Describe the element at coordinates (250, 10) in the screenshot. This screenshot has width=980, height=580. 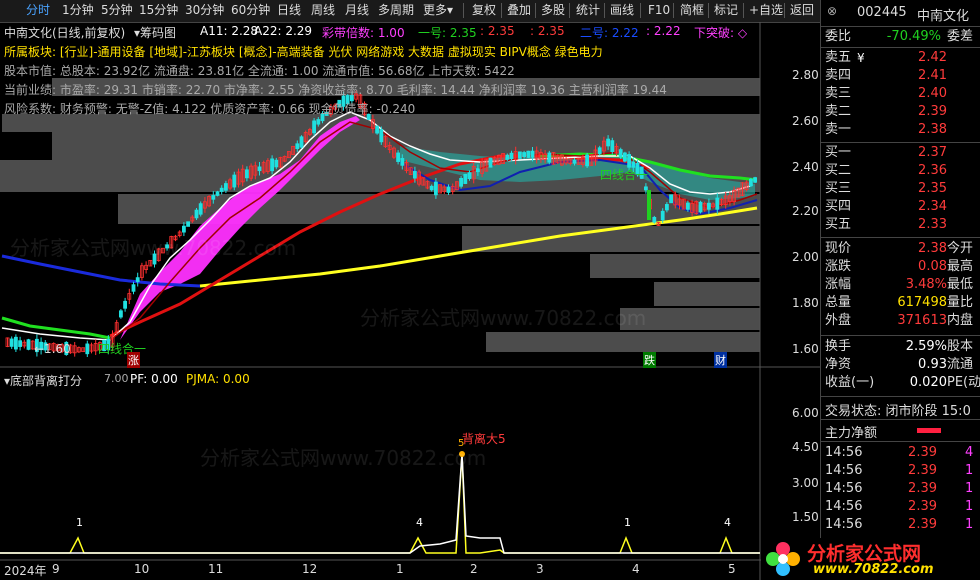
I see `tab-60min: 60分钟` at that location.